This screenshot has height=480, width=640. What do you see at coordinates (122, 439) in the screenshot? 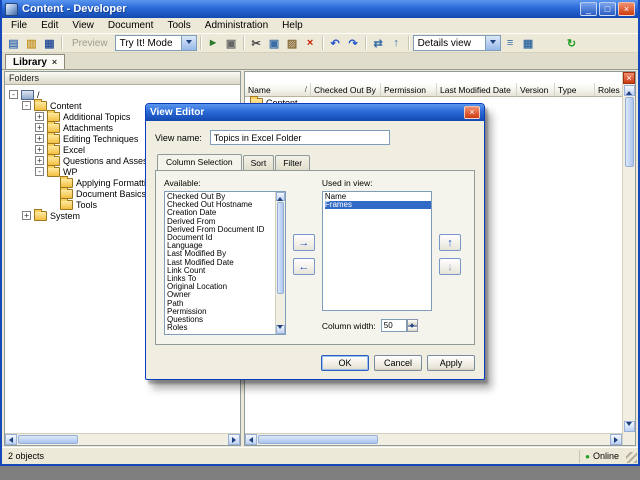
I see `folders-hscrollbar` at bounding box center [122, 439].